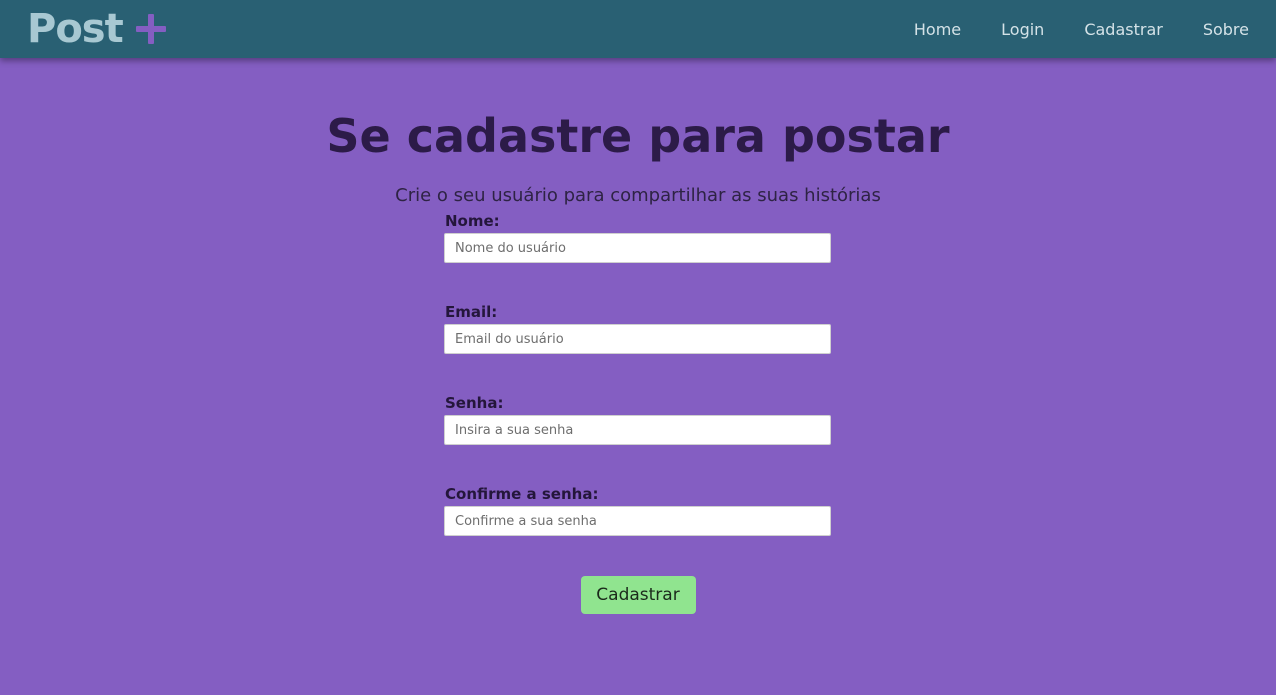  I want to click on confirm-password-label: Confirme a senha:, so click(522, 494).